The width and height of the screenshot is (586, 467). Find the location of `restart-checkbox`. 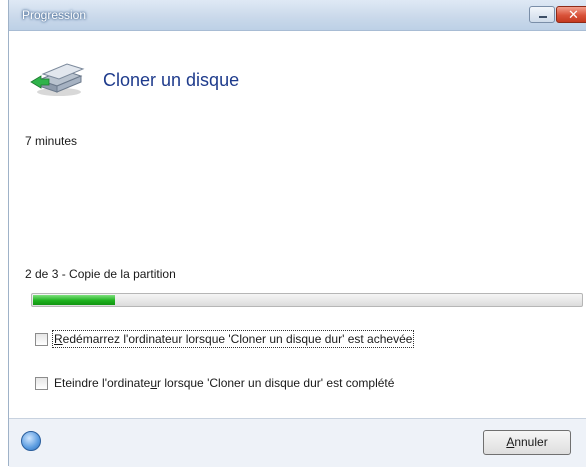

restart-checkbox is located at coordinates (41, 339).